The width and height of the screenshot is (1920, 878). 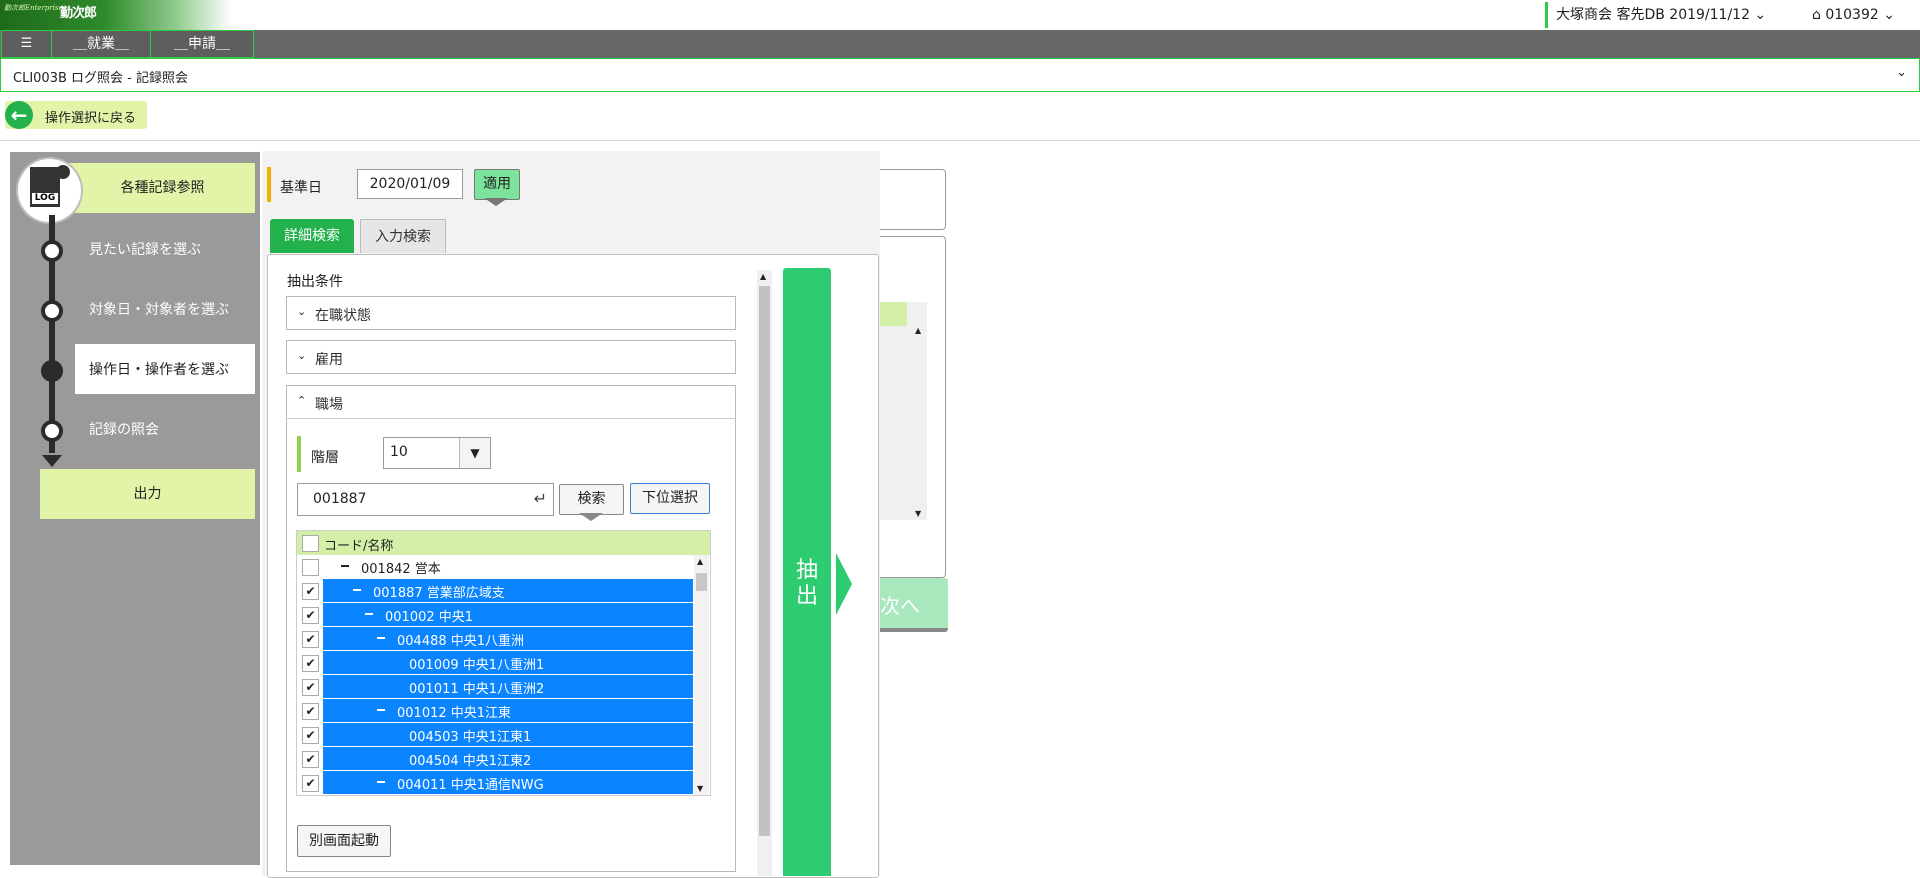 I want to click on output-step-button: 出力, so click(x=147, y=494).